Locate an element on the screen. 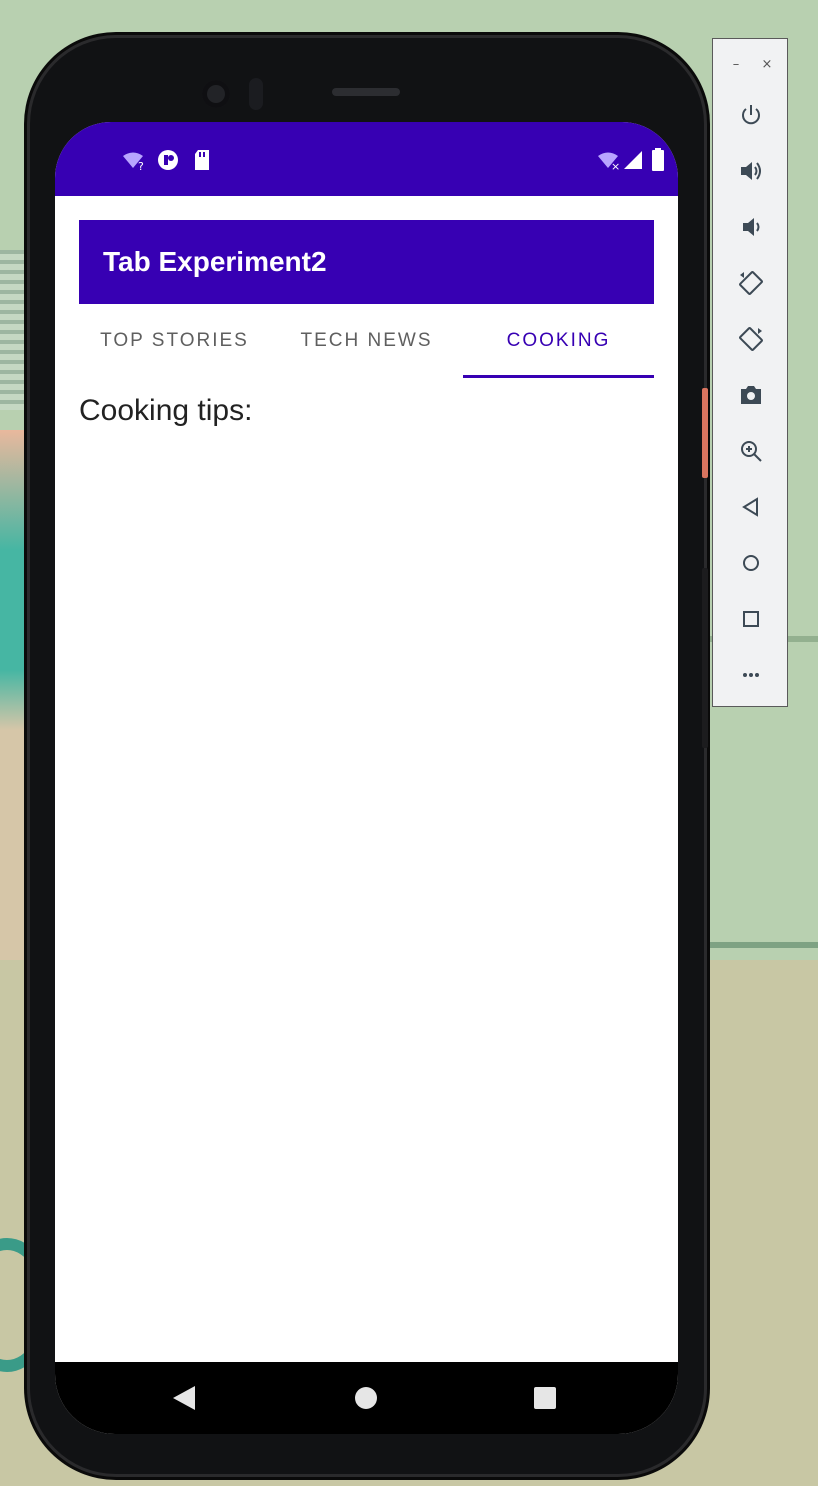  data-saver-icon is located at coordinates (168, 160).